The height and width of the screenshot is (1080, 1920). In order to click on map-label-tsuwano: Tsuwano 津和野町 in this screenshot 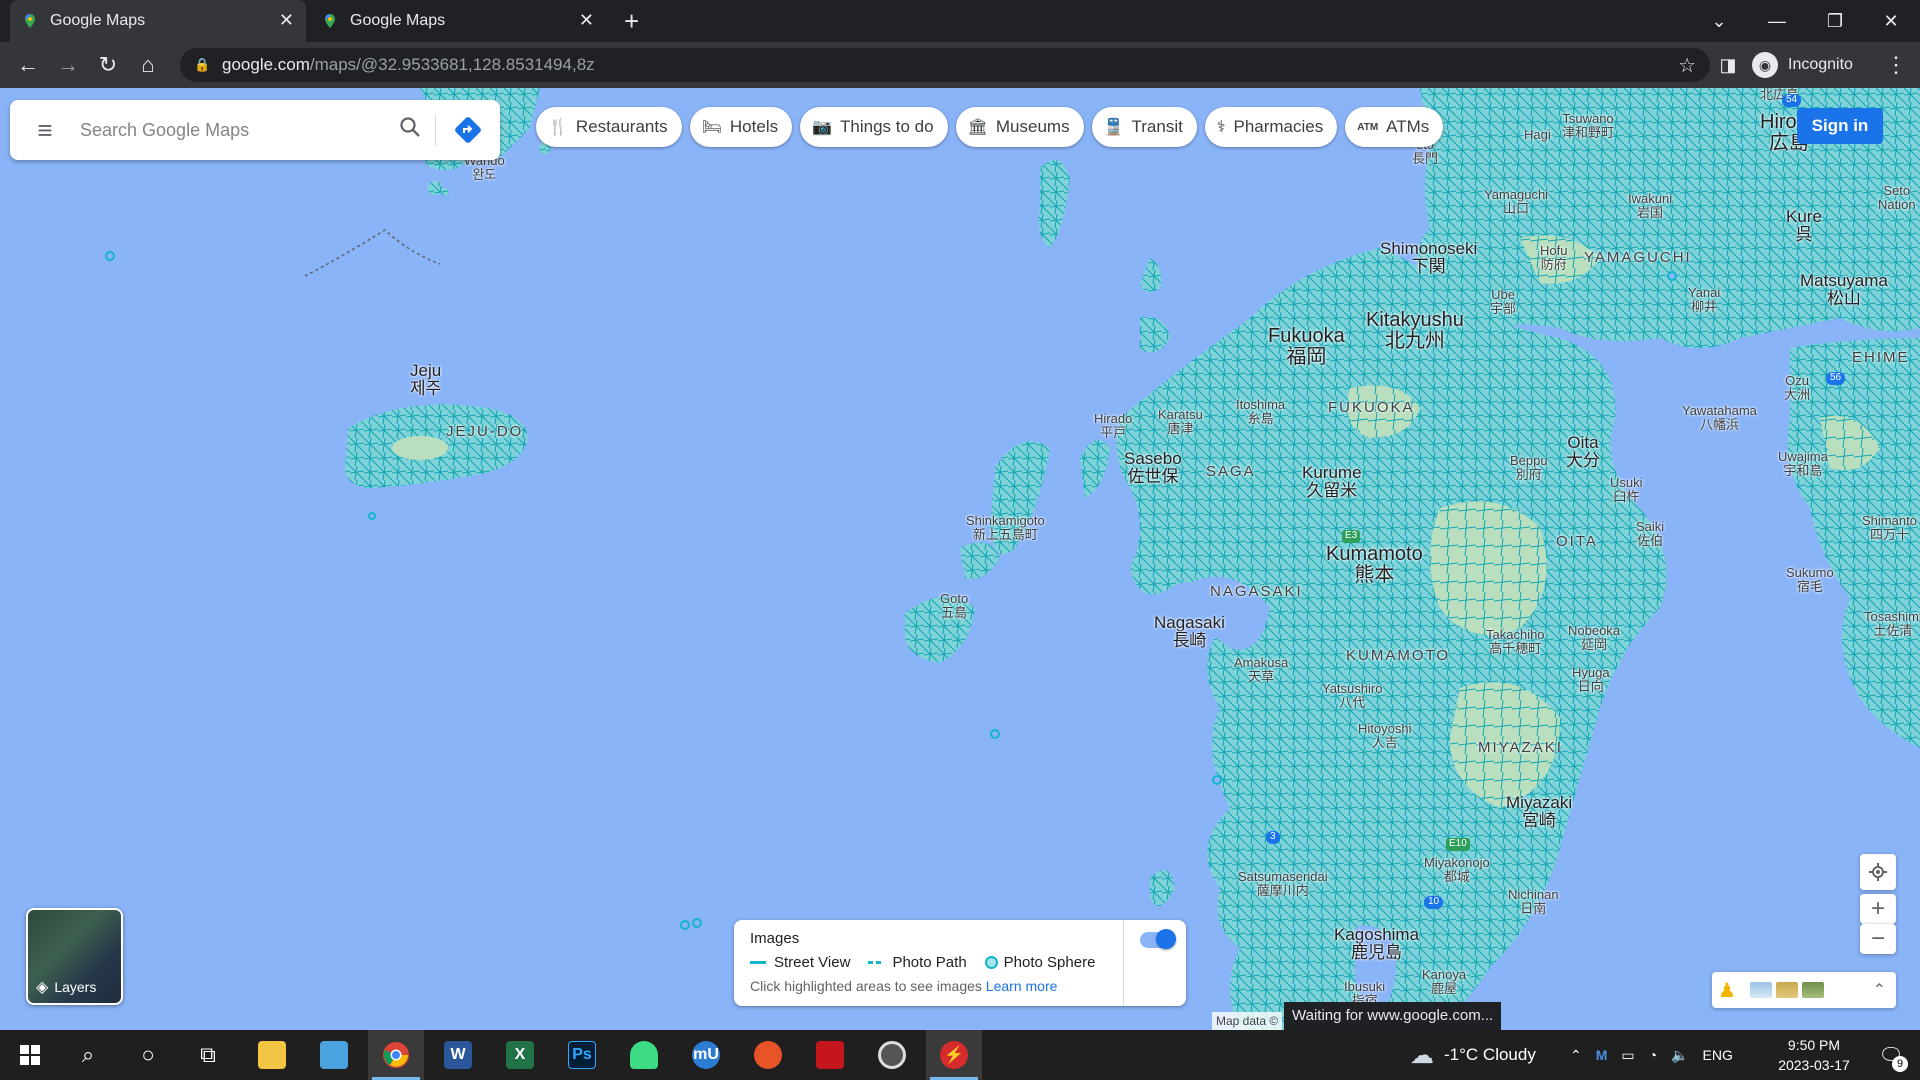, I will do `click(1588, 125)`.